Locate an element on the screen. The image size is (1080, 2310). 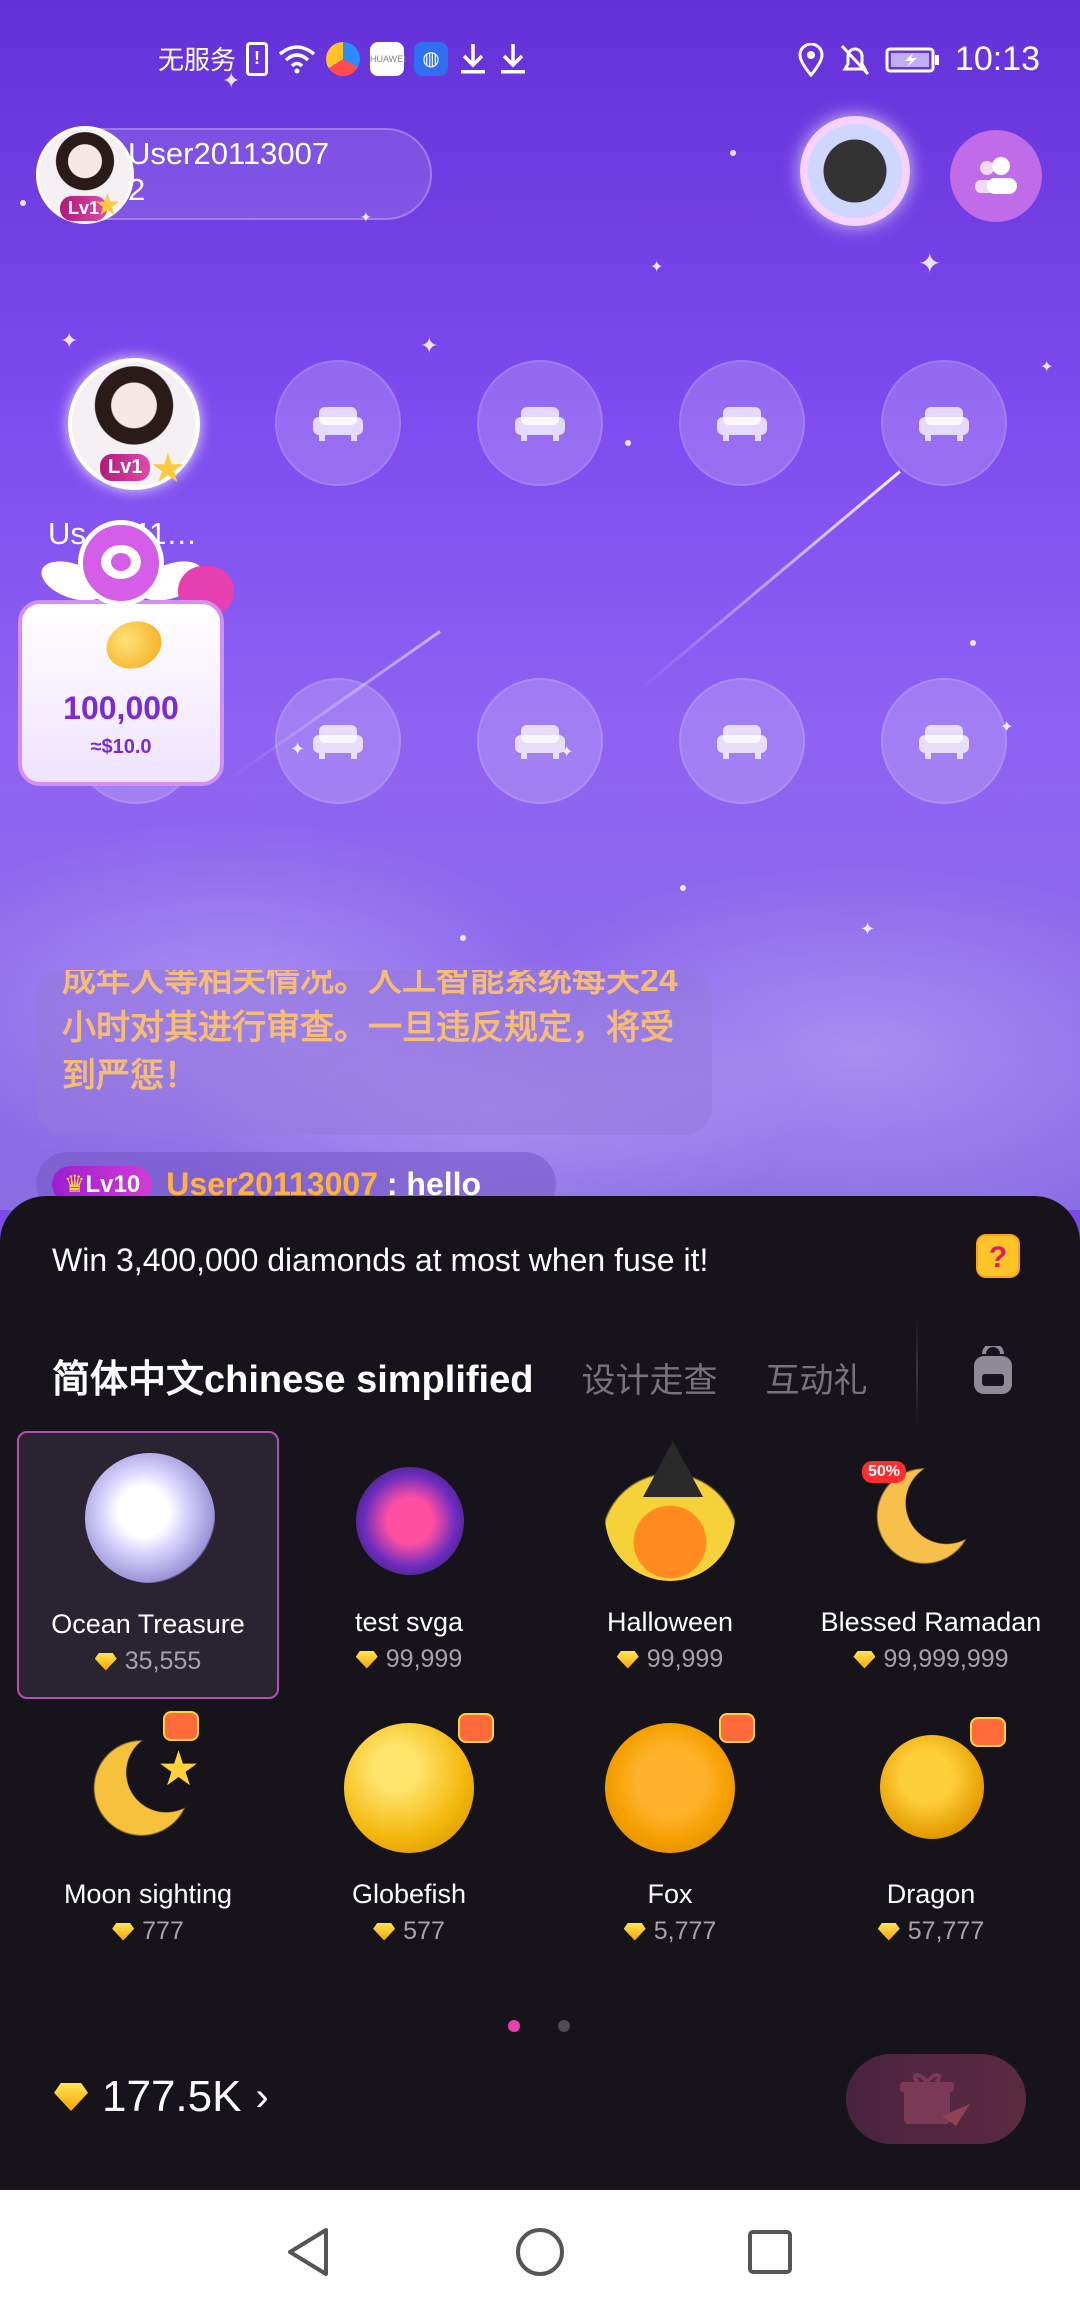
online-users-button is located at coordinates (996, 176).